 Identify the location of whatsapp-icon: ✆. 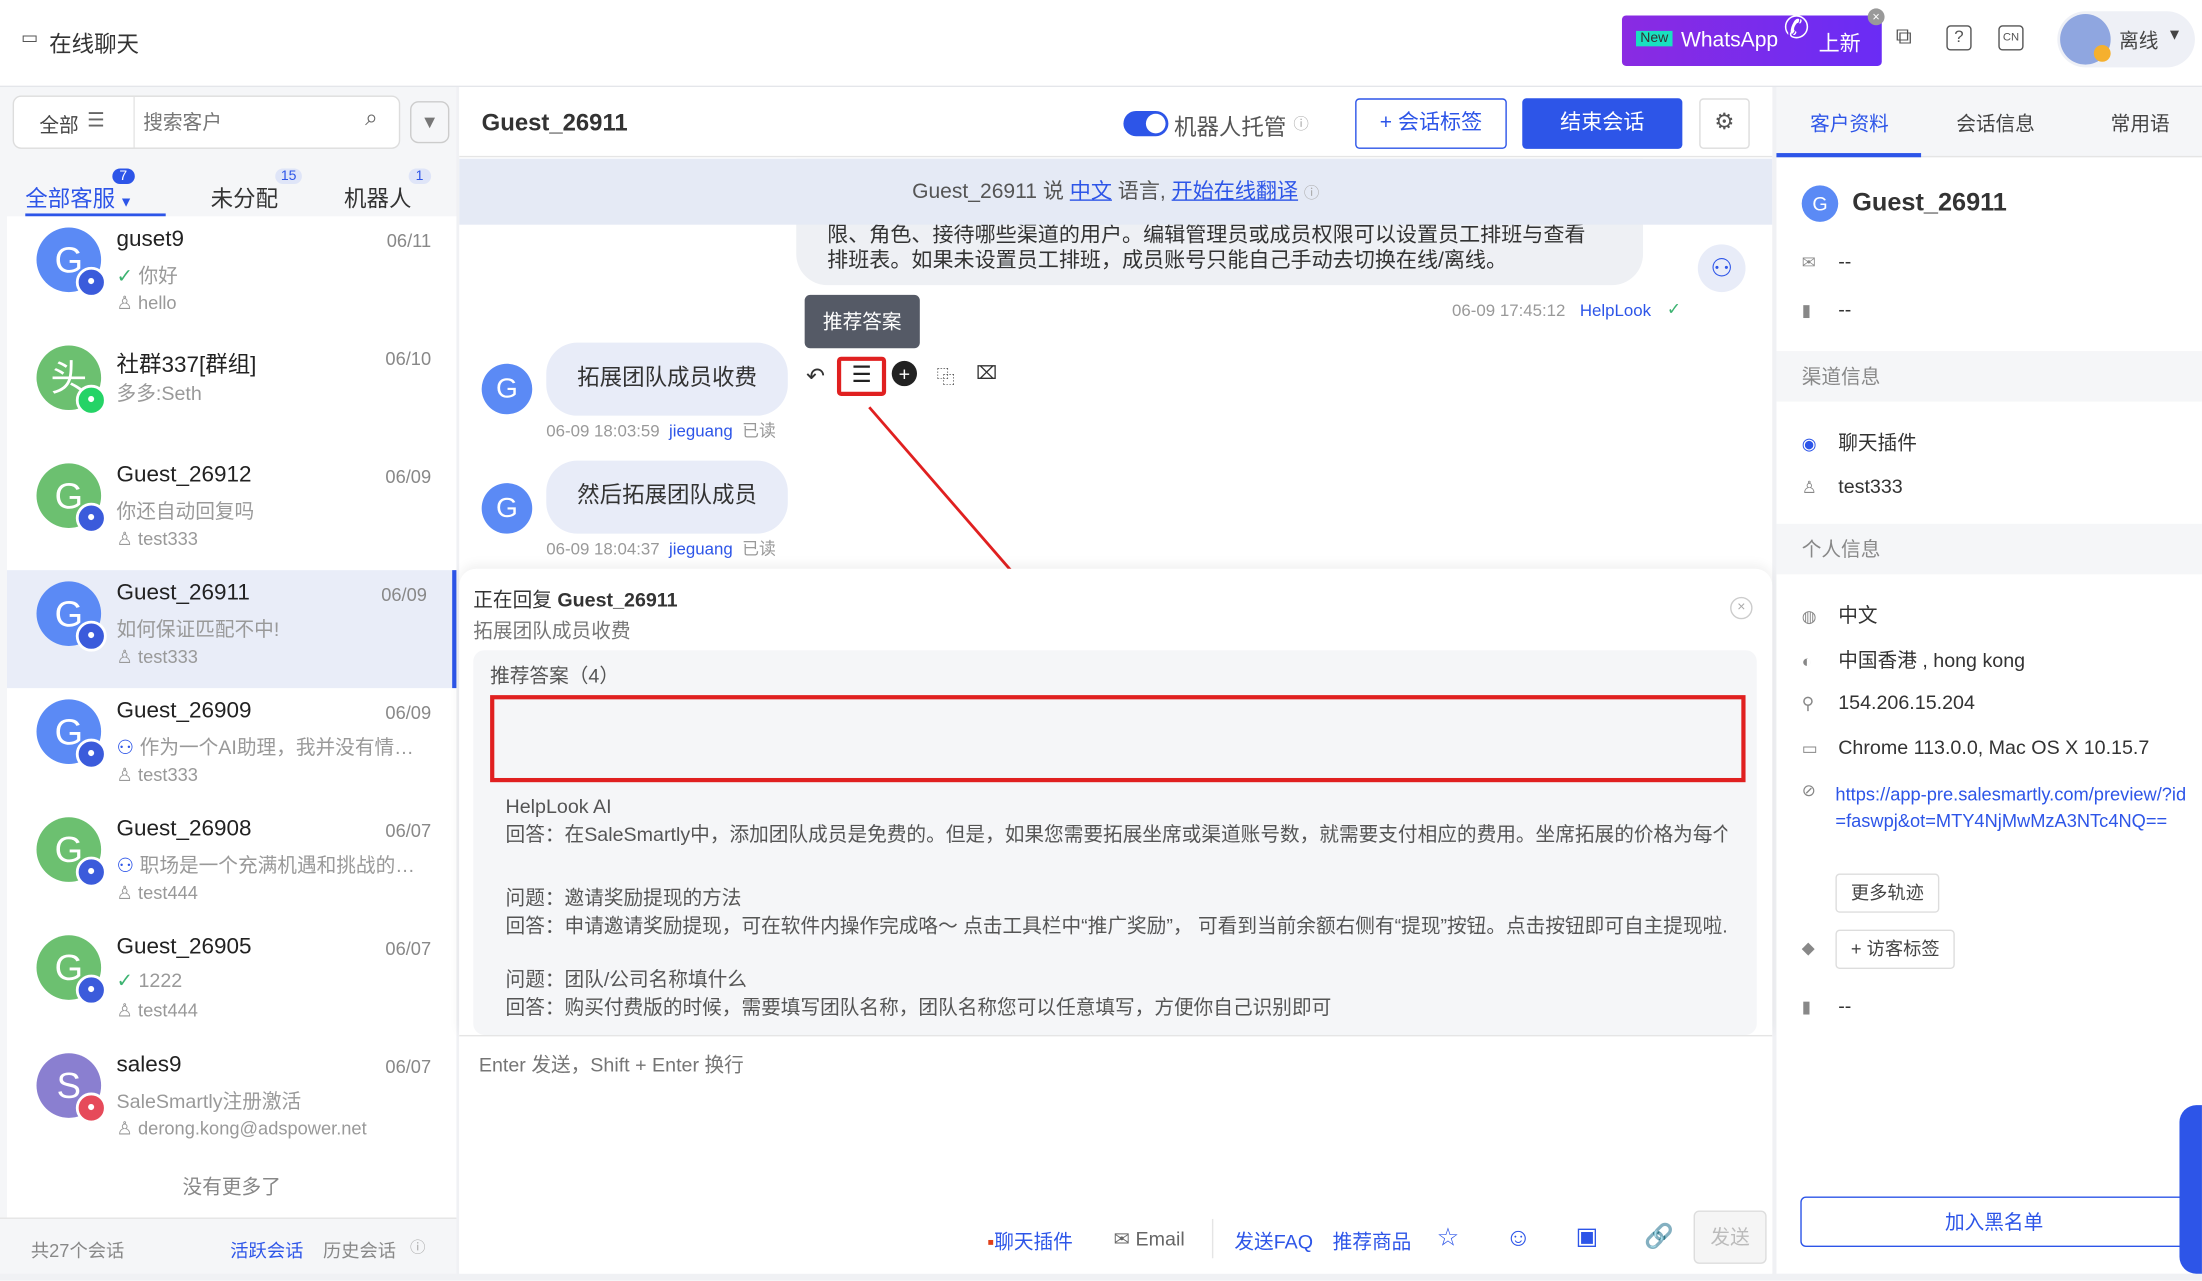
(1796, 27).